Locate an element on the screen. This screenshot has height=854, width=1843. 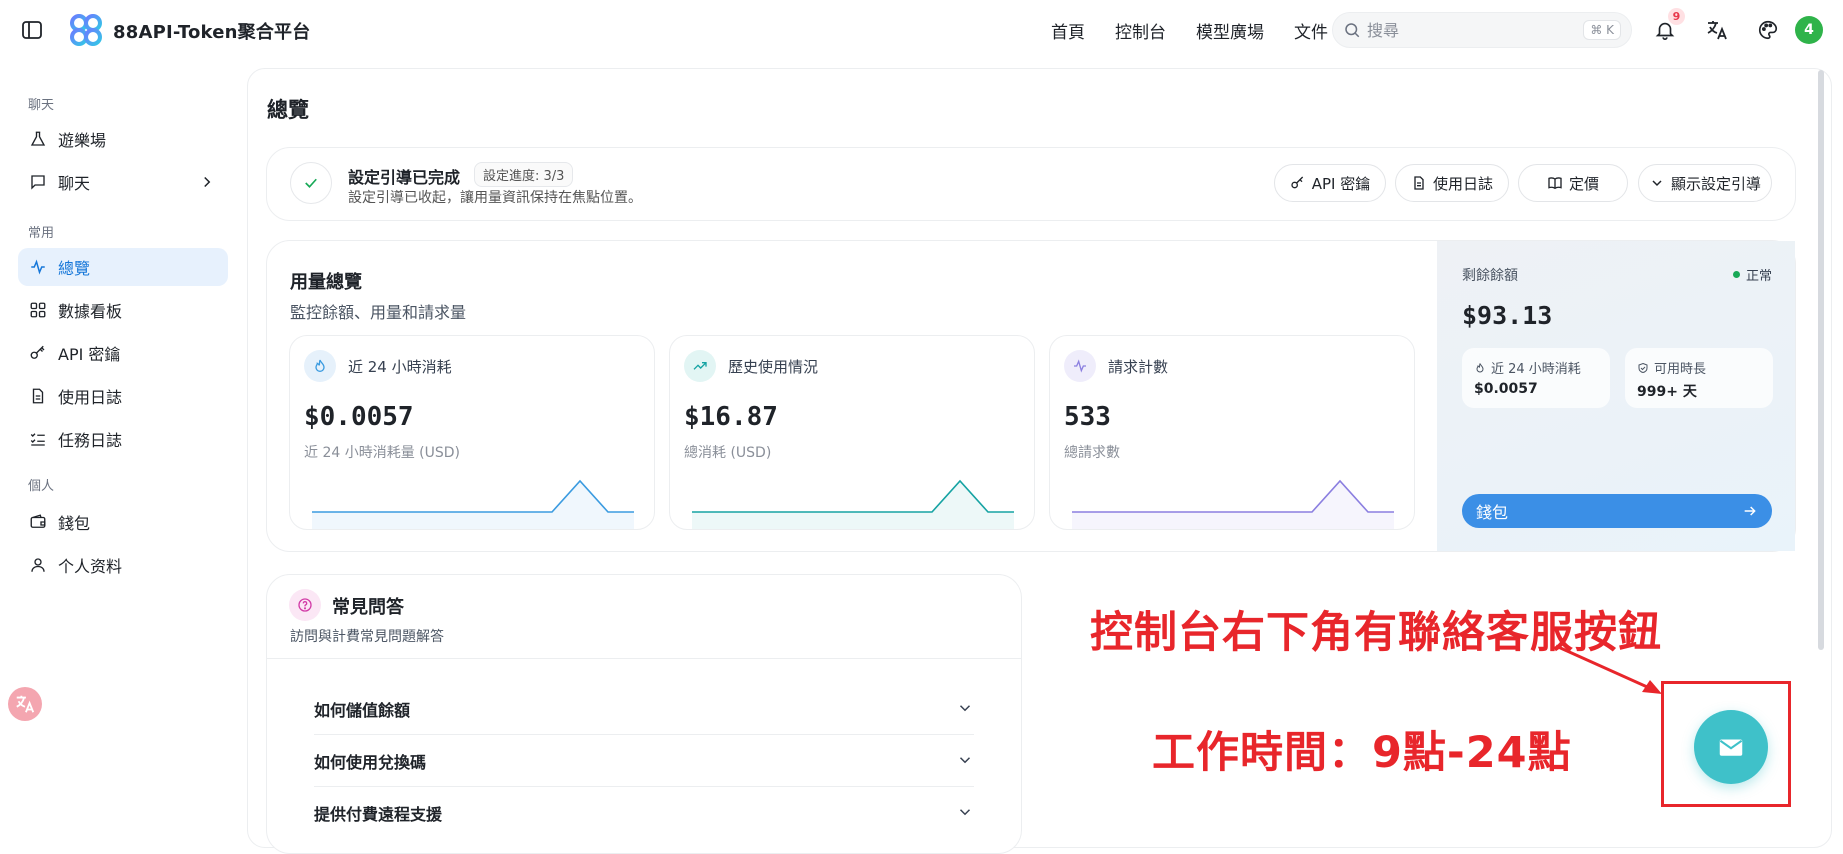
nav-docs: 文件 is located at coordinates (1311, 30).